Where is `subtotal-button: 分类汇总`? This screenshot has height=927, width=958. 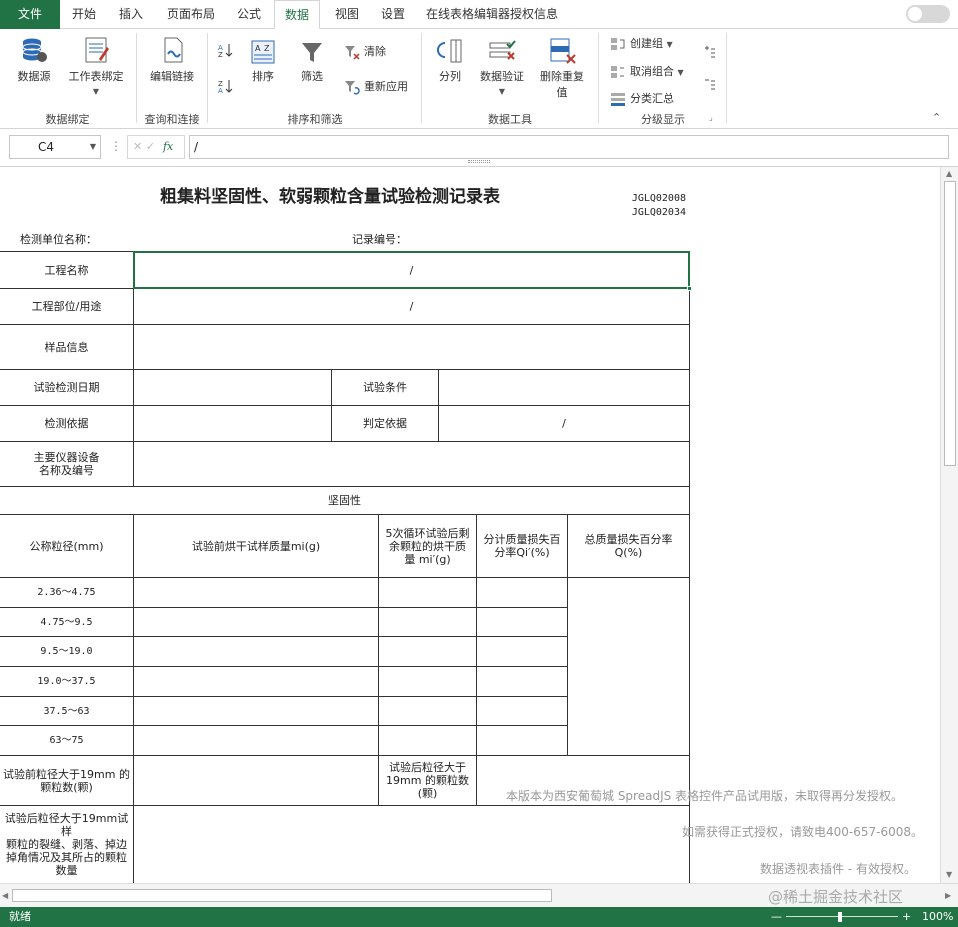
subtotal-button: 分类汇总 is located at coordinates (642, 99).